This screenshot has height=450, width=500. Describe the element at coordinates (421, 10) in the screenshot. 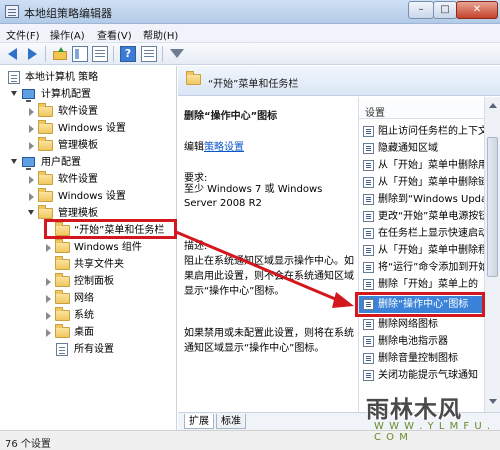

I see `minimize-button: –` at that location.